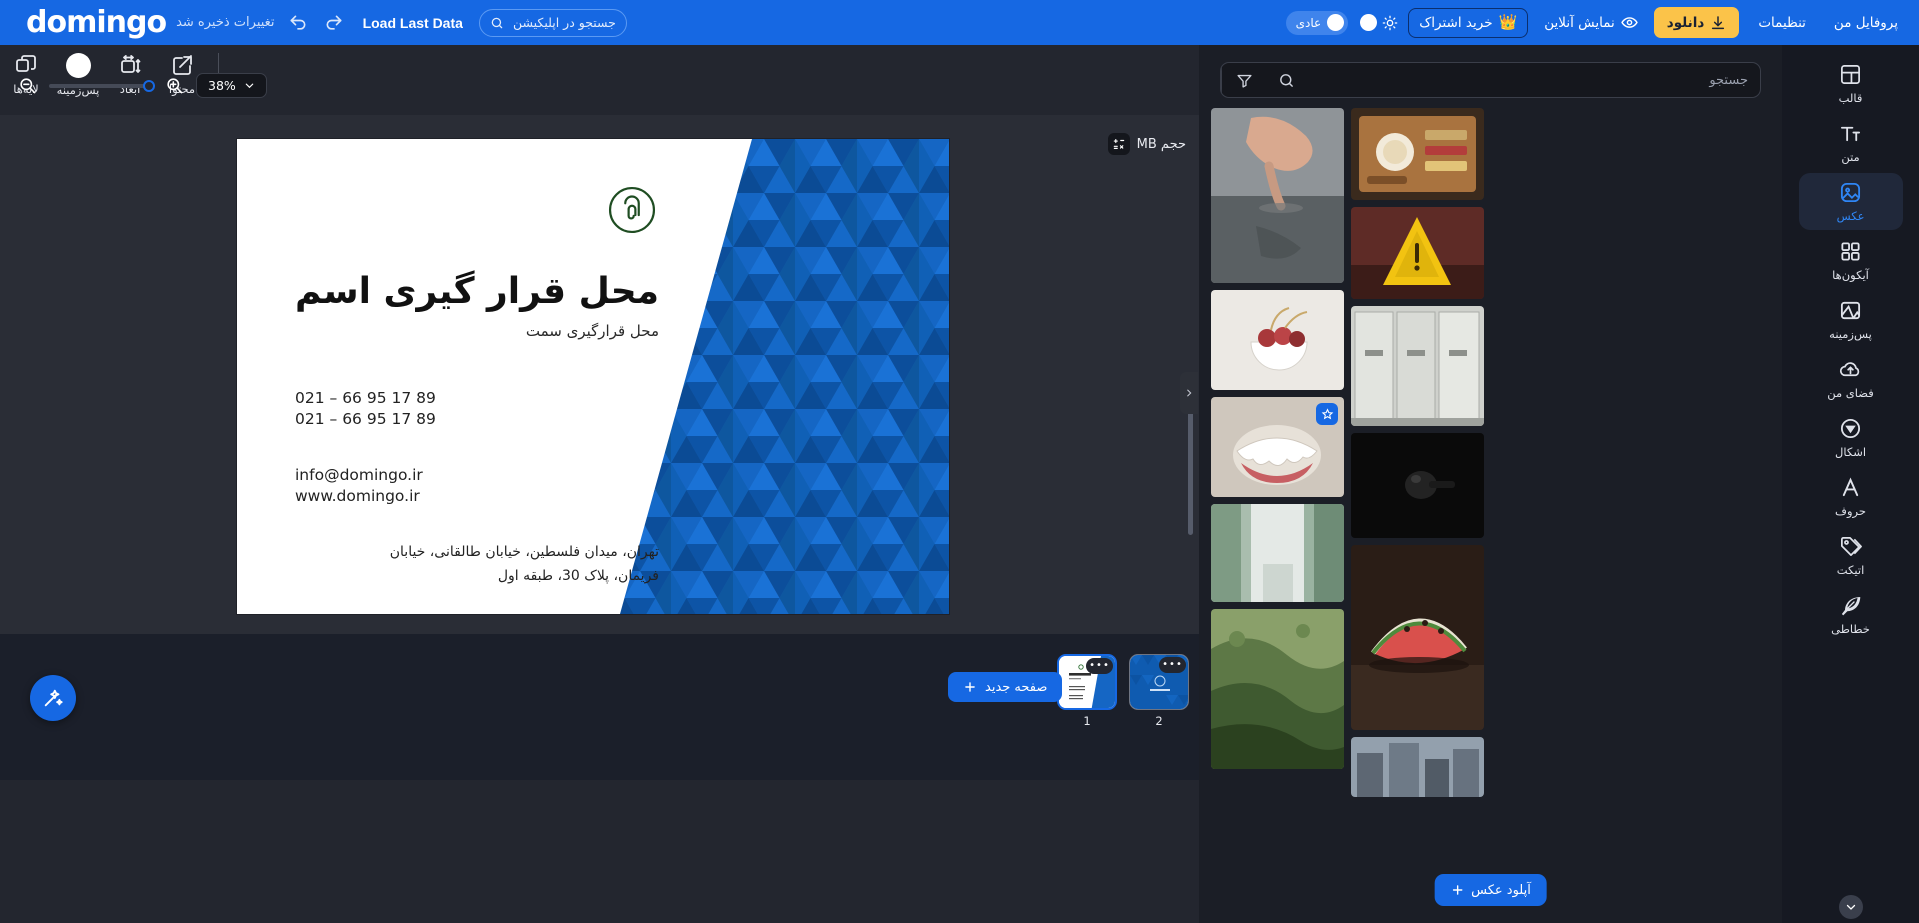 This screenshot has height=923, width=1919. I want to click on mode-toggle-knob, so click(1336, 22).